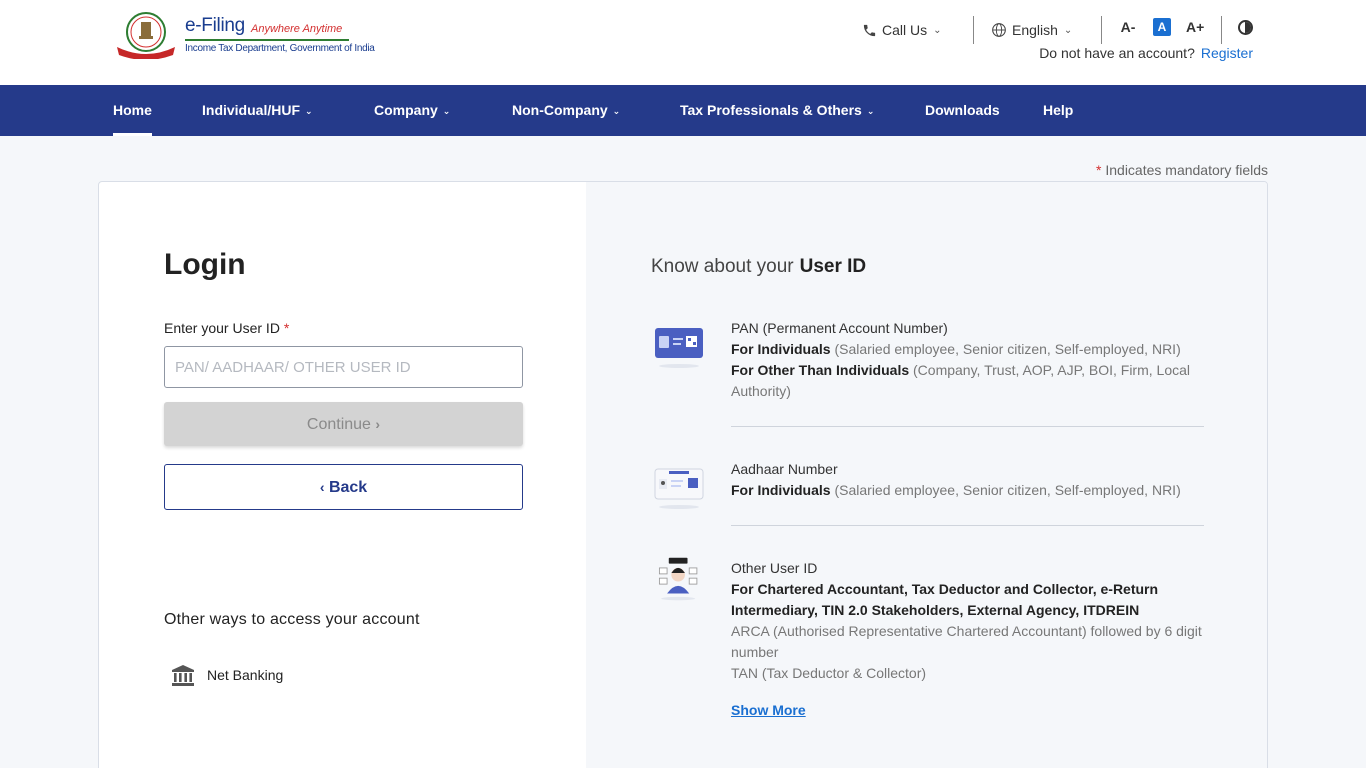  I want to click on nav-home: Home, so click(132, 110).